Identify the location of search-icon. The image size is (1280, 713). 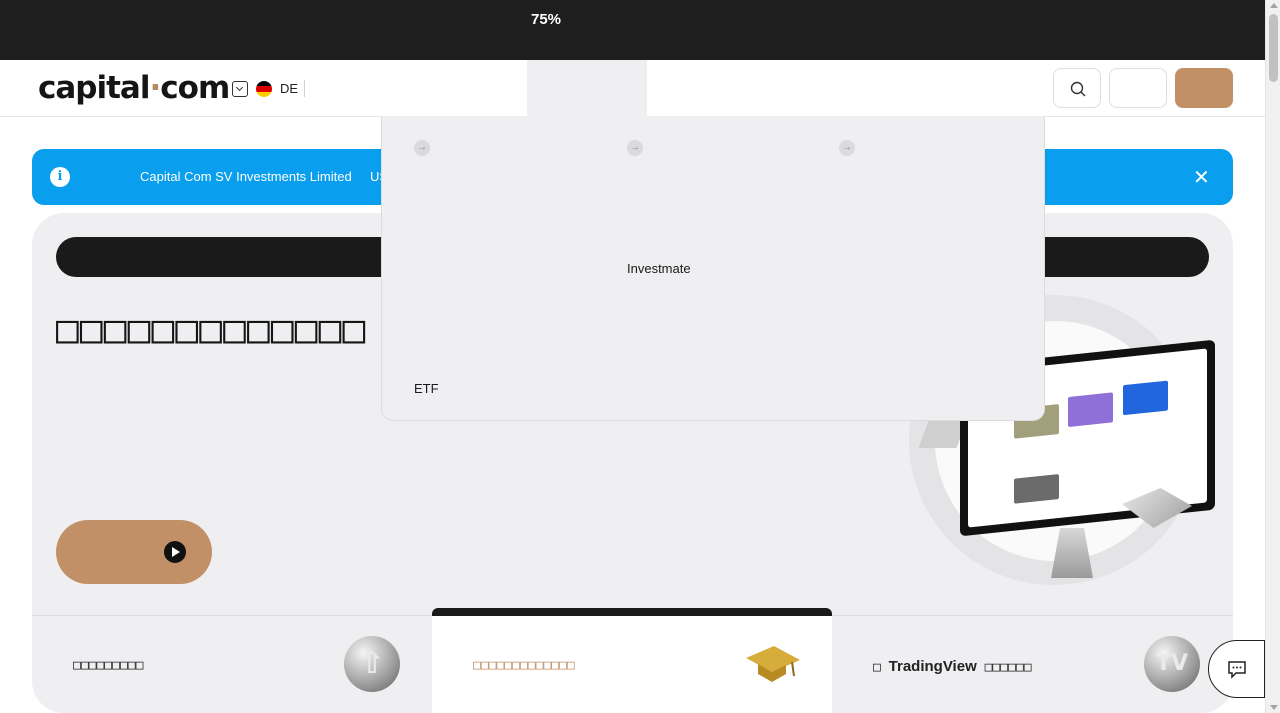
(1078, 89).